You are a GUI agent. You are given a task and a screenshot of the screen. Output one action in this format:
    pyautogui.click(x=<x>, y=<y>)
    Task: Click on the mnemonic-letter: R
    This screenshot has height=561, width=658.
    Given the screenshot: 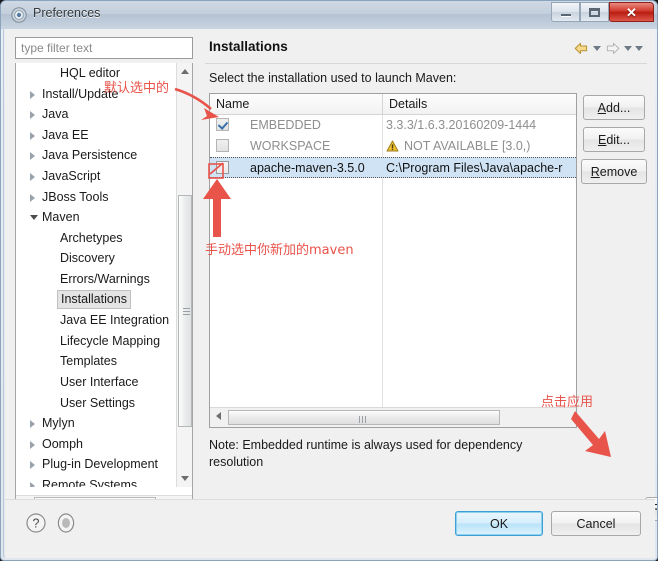 What is the action you would take?
    pyautogui.click(x=595, y=171)
    